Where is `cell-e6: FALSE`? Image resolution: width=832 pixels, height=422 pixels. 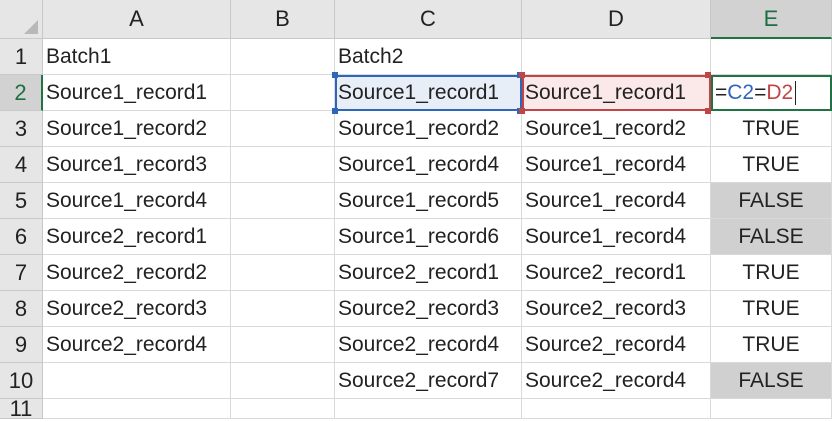 cell-e6: FALSE is located at coordinates (771, 237).